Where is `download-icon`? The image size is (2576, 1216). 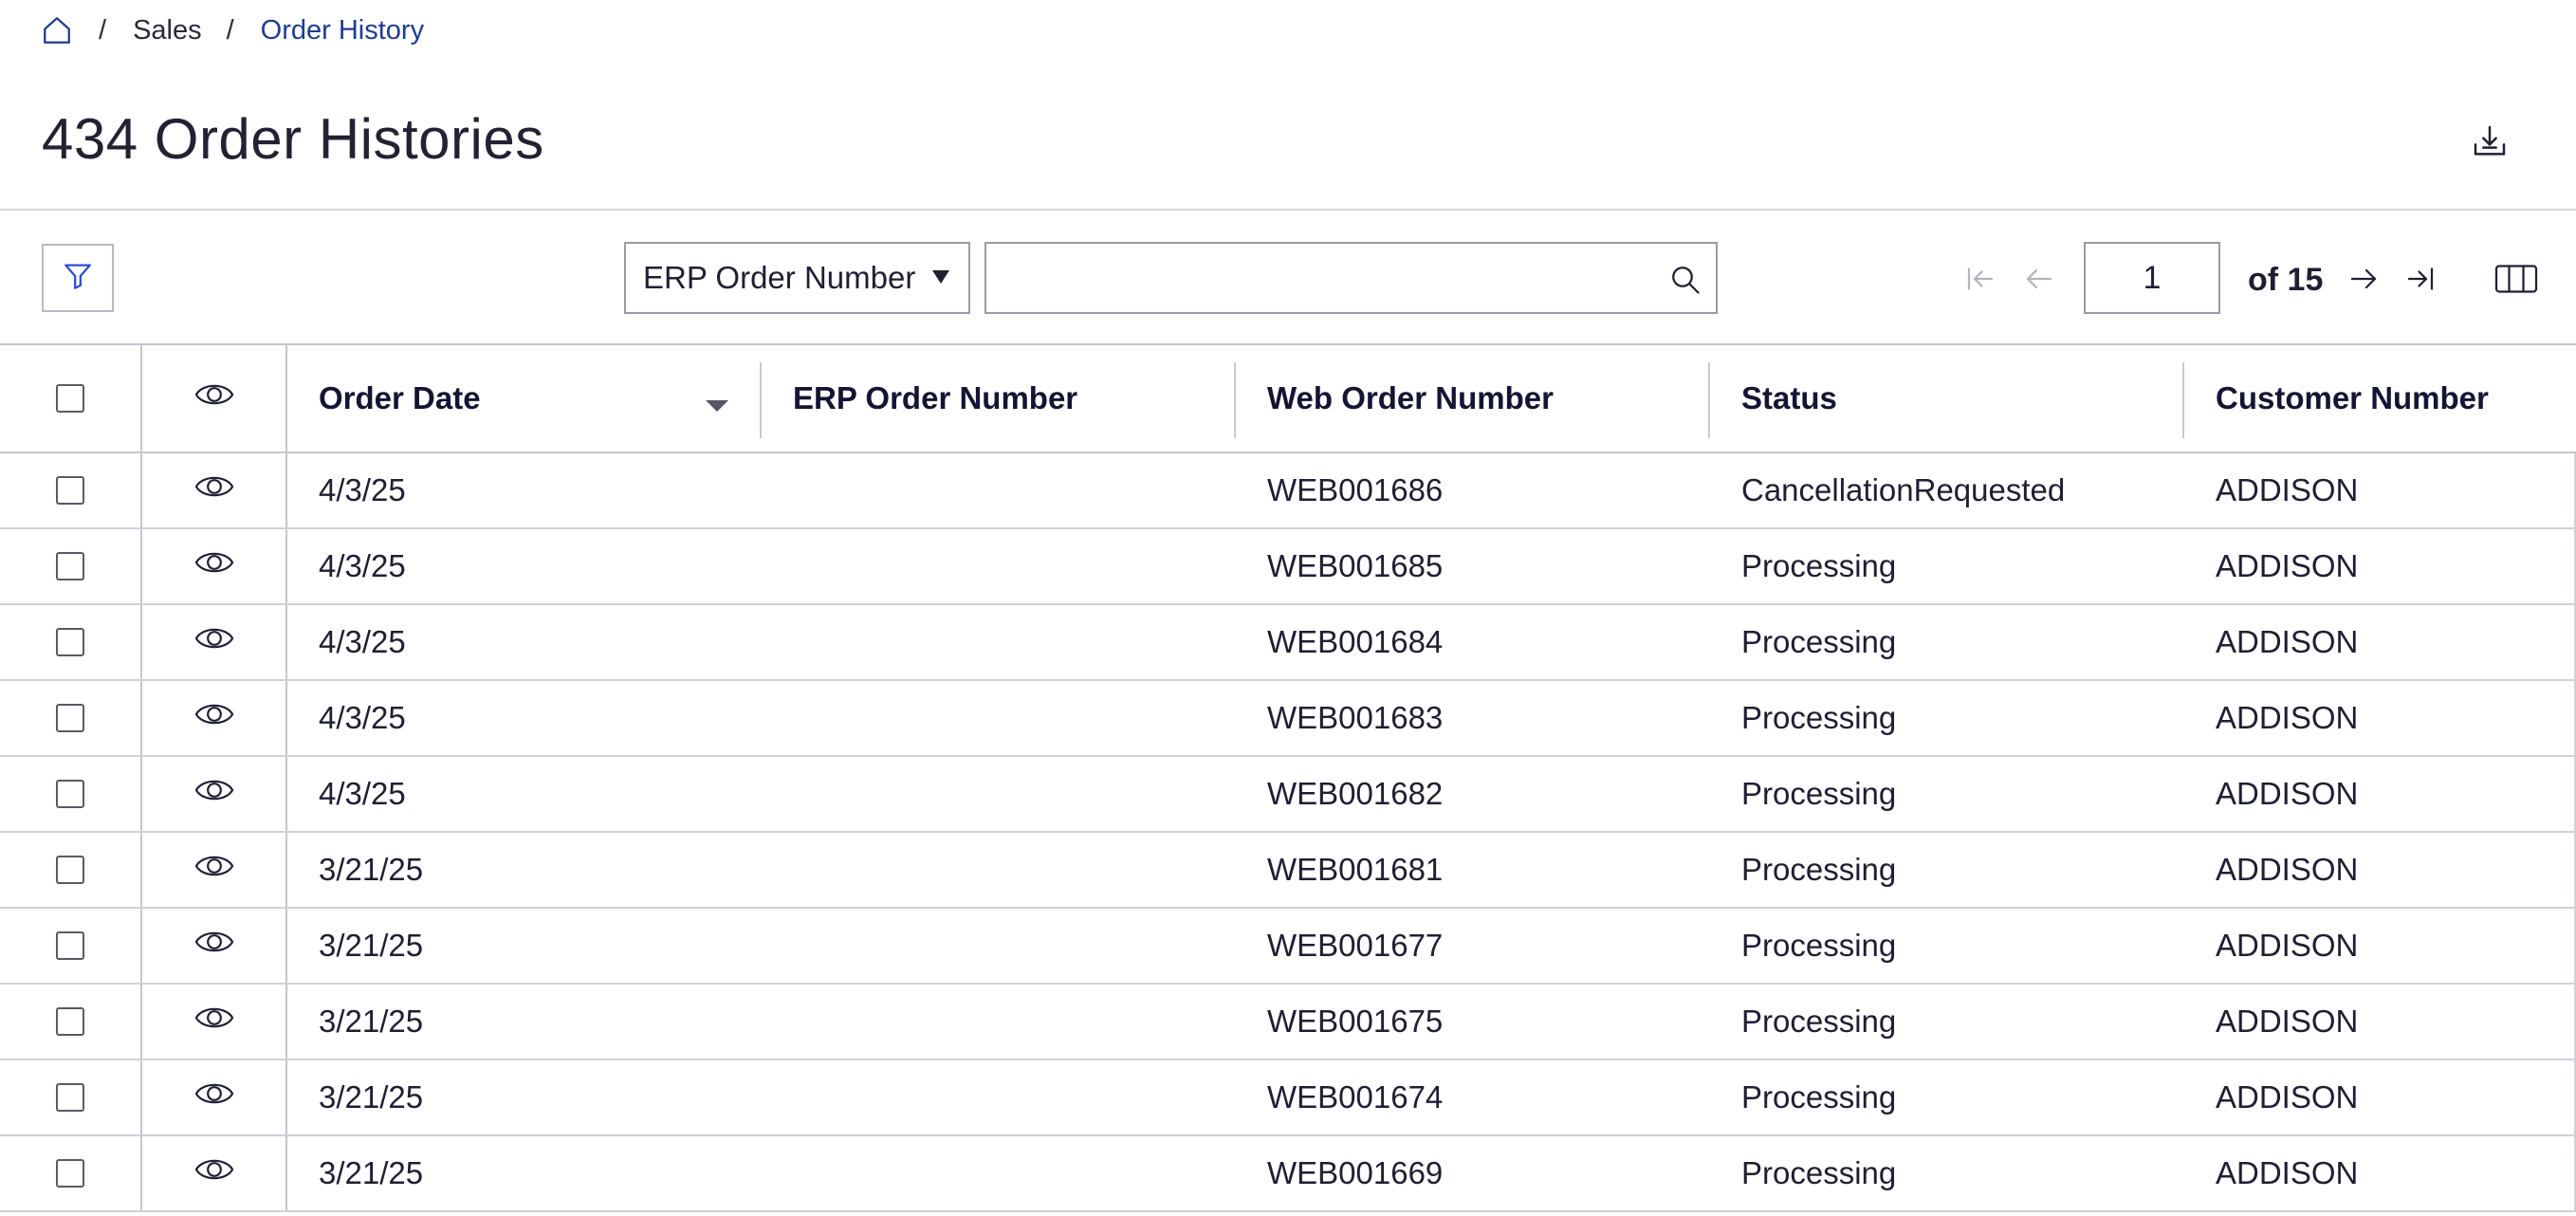 download-icon is located at coordinates (2489, 141).